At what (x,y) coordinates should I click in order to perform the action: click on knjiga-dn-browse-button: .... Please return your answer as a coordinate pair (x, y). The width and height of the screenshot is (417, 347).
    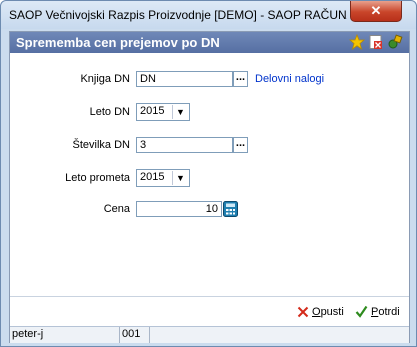
    Looking at the image, I should click on (240, 79).